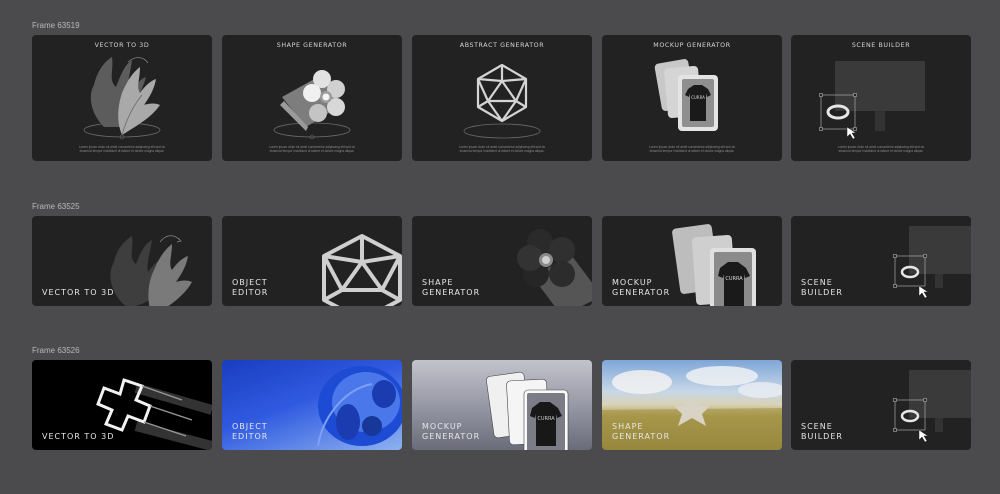 The image size is (1000, 494). Describe the element at coordinates (56, 25) in the screenshot. I see `frame-label-1: Frame 63519` at that location.